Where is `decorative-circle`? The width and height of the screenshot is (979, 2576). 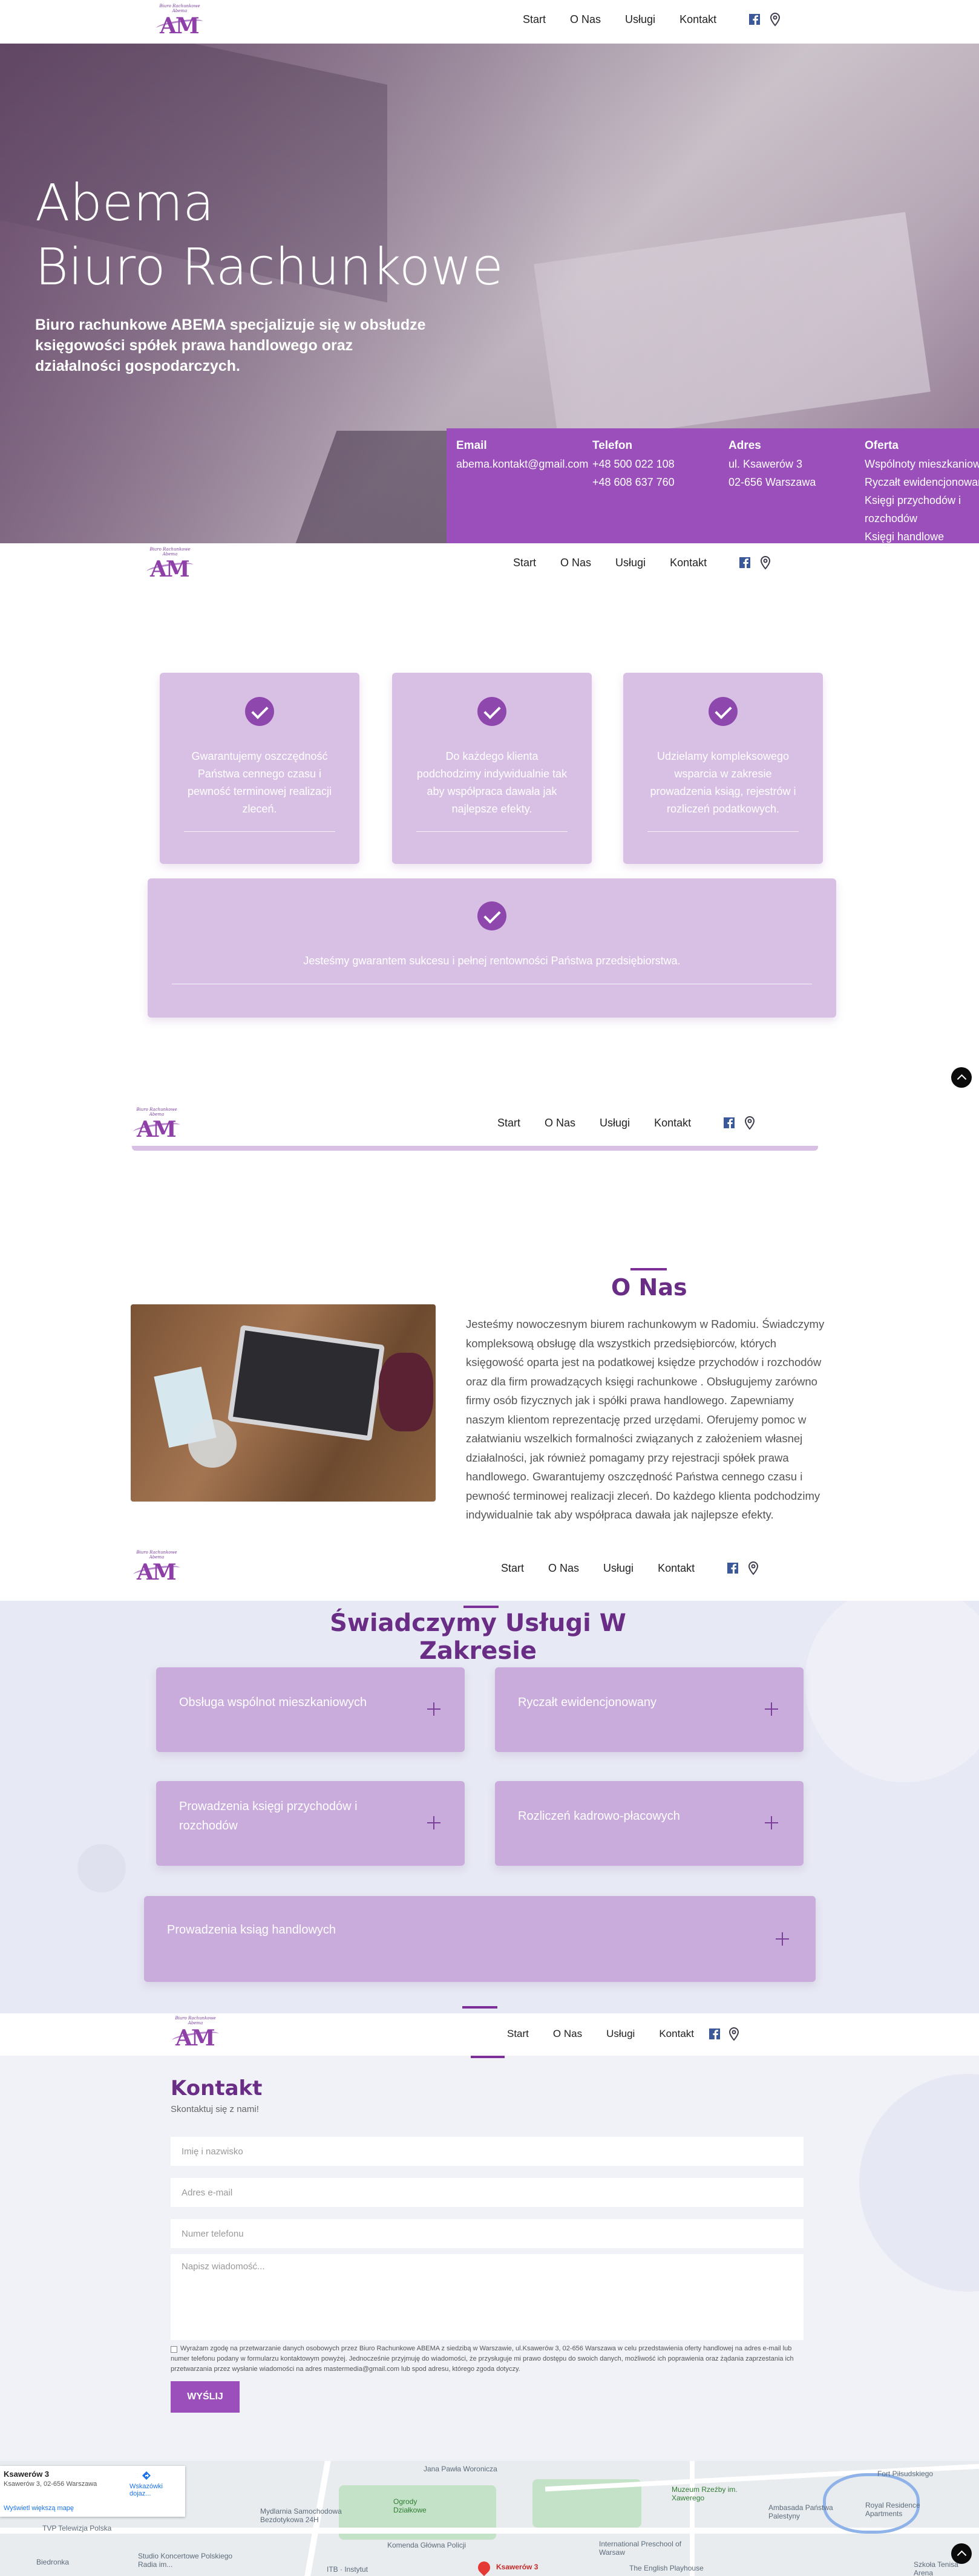 decorative-circle is located at coordinates (919, 2183).